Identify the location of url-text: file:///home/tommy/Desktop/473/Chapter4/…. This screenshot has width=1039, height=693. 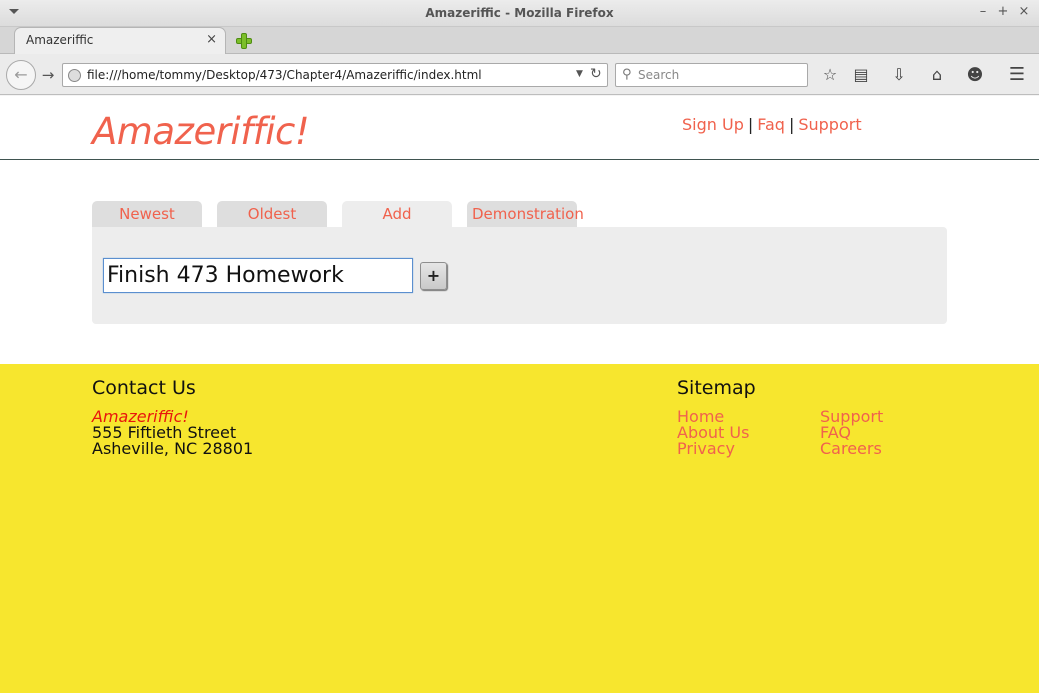
(284, 75).